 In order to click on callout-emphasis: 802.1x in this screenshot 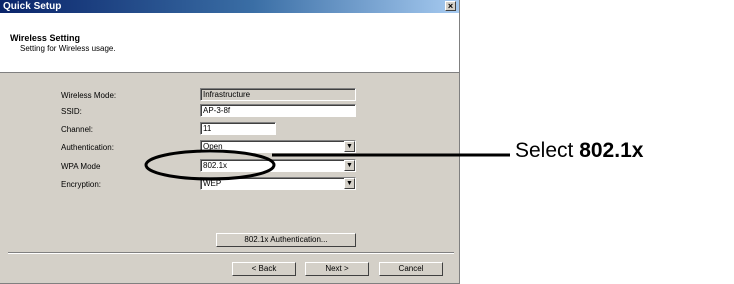, I will do `click(611, 150)`.